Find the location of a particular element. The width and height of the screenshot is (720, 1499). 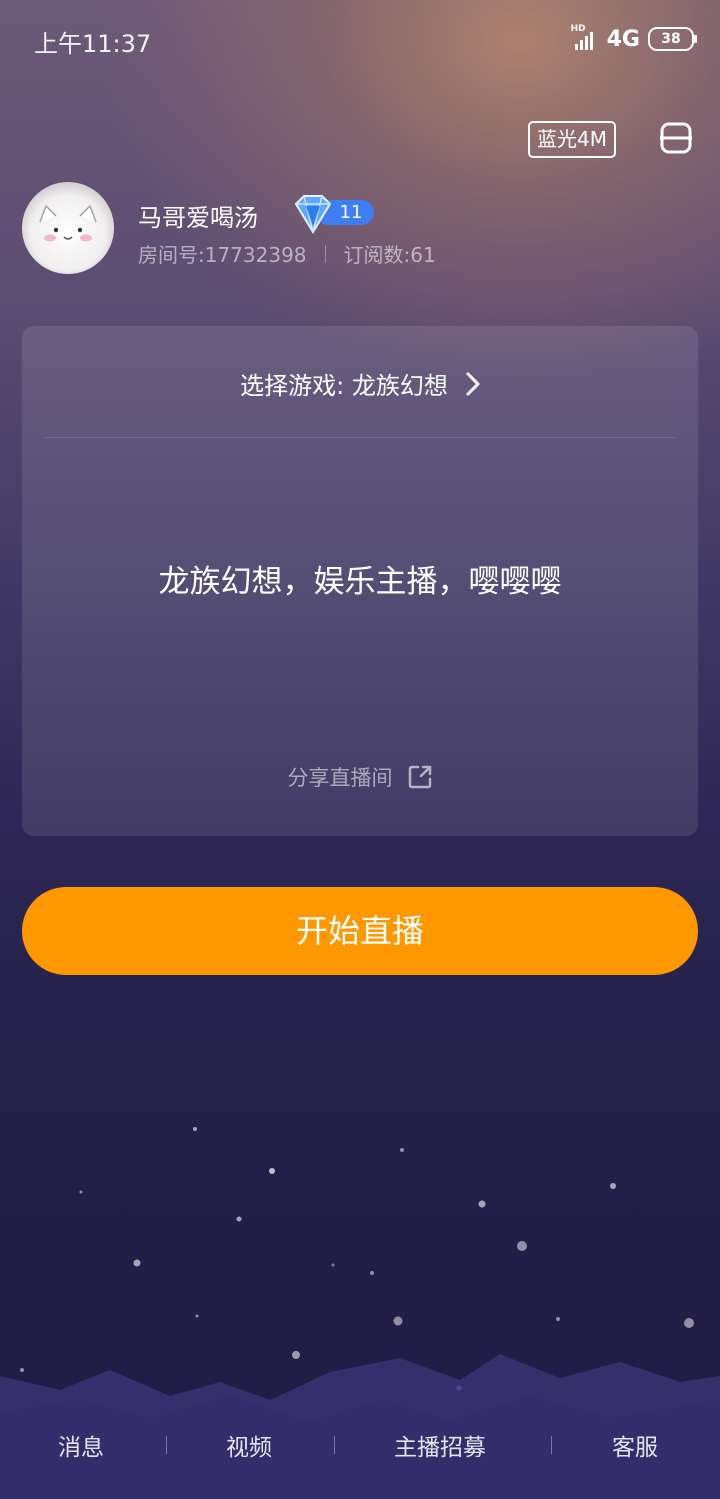

username: 马哥爱喝汤 is located at coordinates (198, 218).